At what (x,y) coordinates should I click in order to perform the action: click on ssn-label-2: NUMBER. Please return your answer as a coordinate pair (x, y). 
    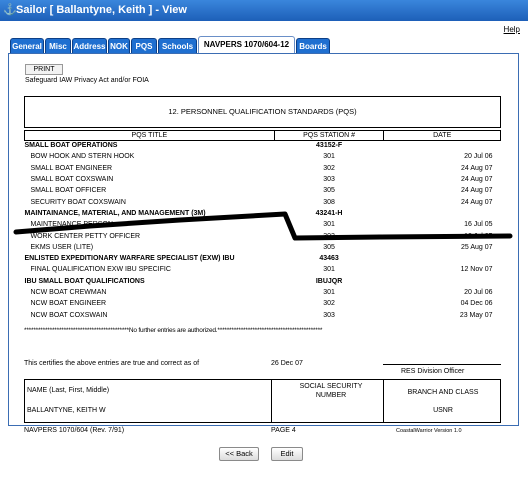
    Looking at the image, I should click on (331, 395).